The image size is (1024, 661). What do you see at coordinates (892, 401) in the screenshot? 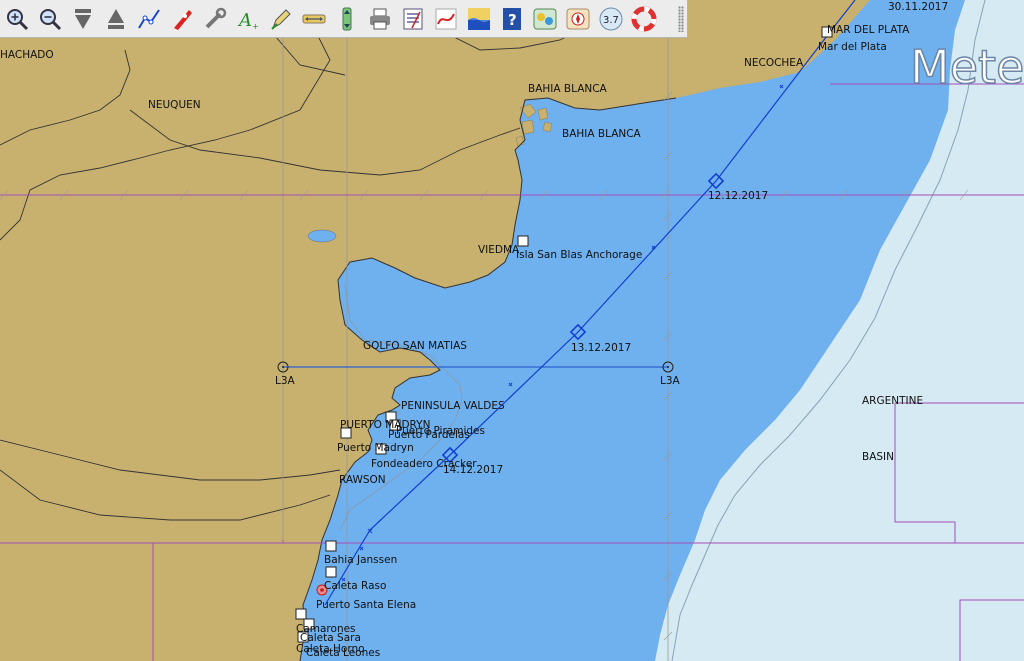
I see `label-argentine: ARGENTINE` at bounding box center [892, 401].